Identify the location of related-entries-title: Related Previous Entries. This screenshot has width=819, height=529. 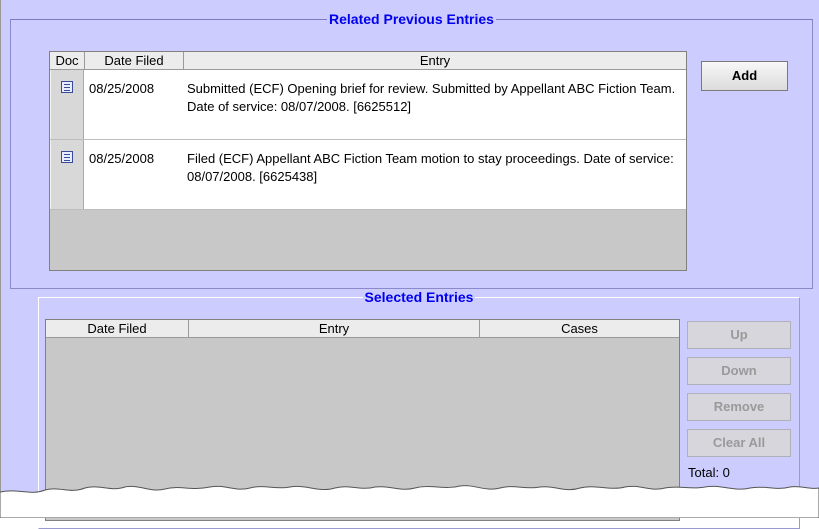
(411, 19).